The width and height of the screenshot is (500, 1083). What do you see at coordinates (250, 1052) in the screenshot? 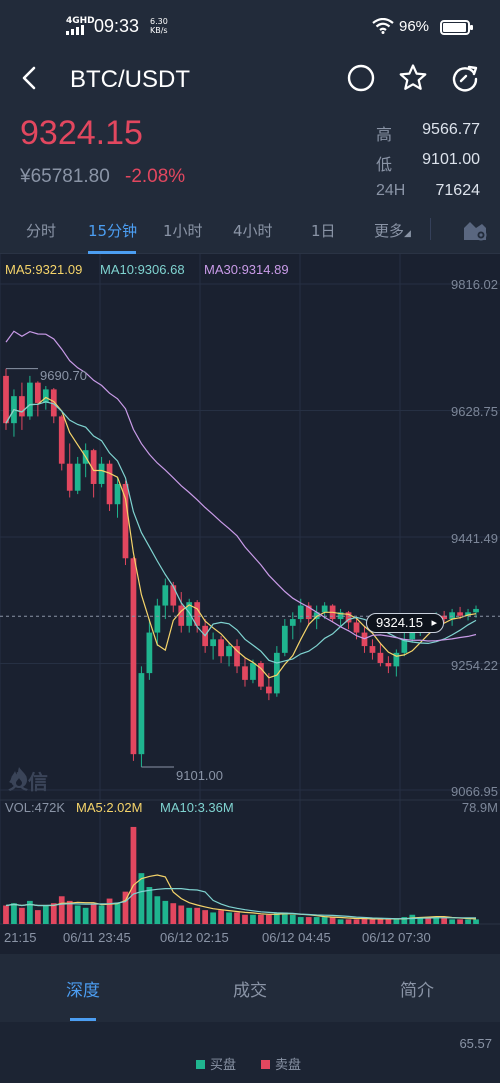
I see `depth-panel: 65.57 买盘 卖盘` at bounding box center [250, 1052].